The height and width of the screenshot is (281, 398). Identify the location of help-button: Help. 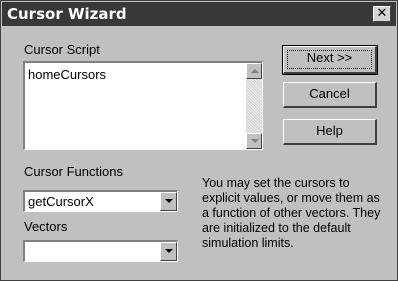
(330, 132).